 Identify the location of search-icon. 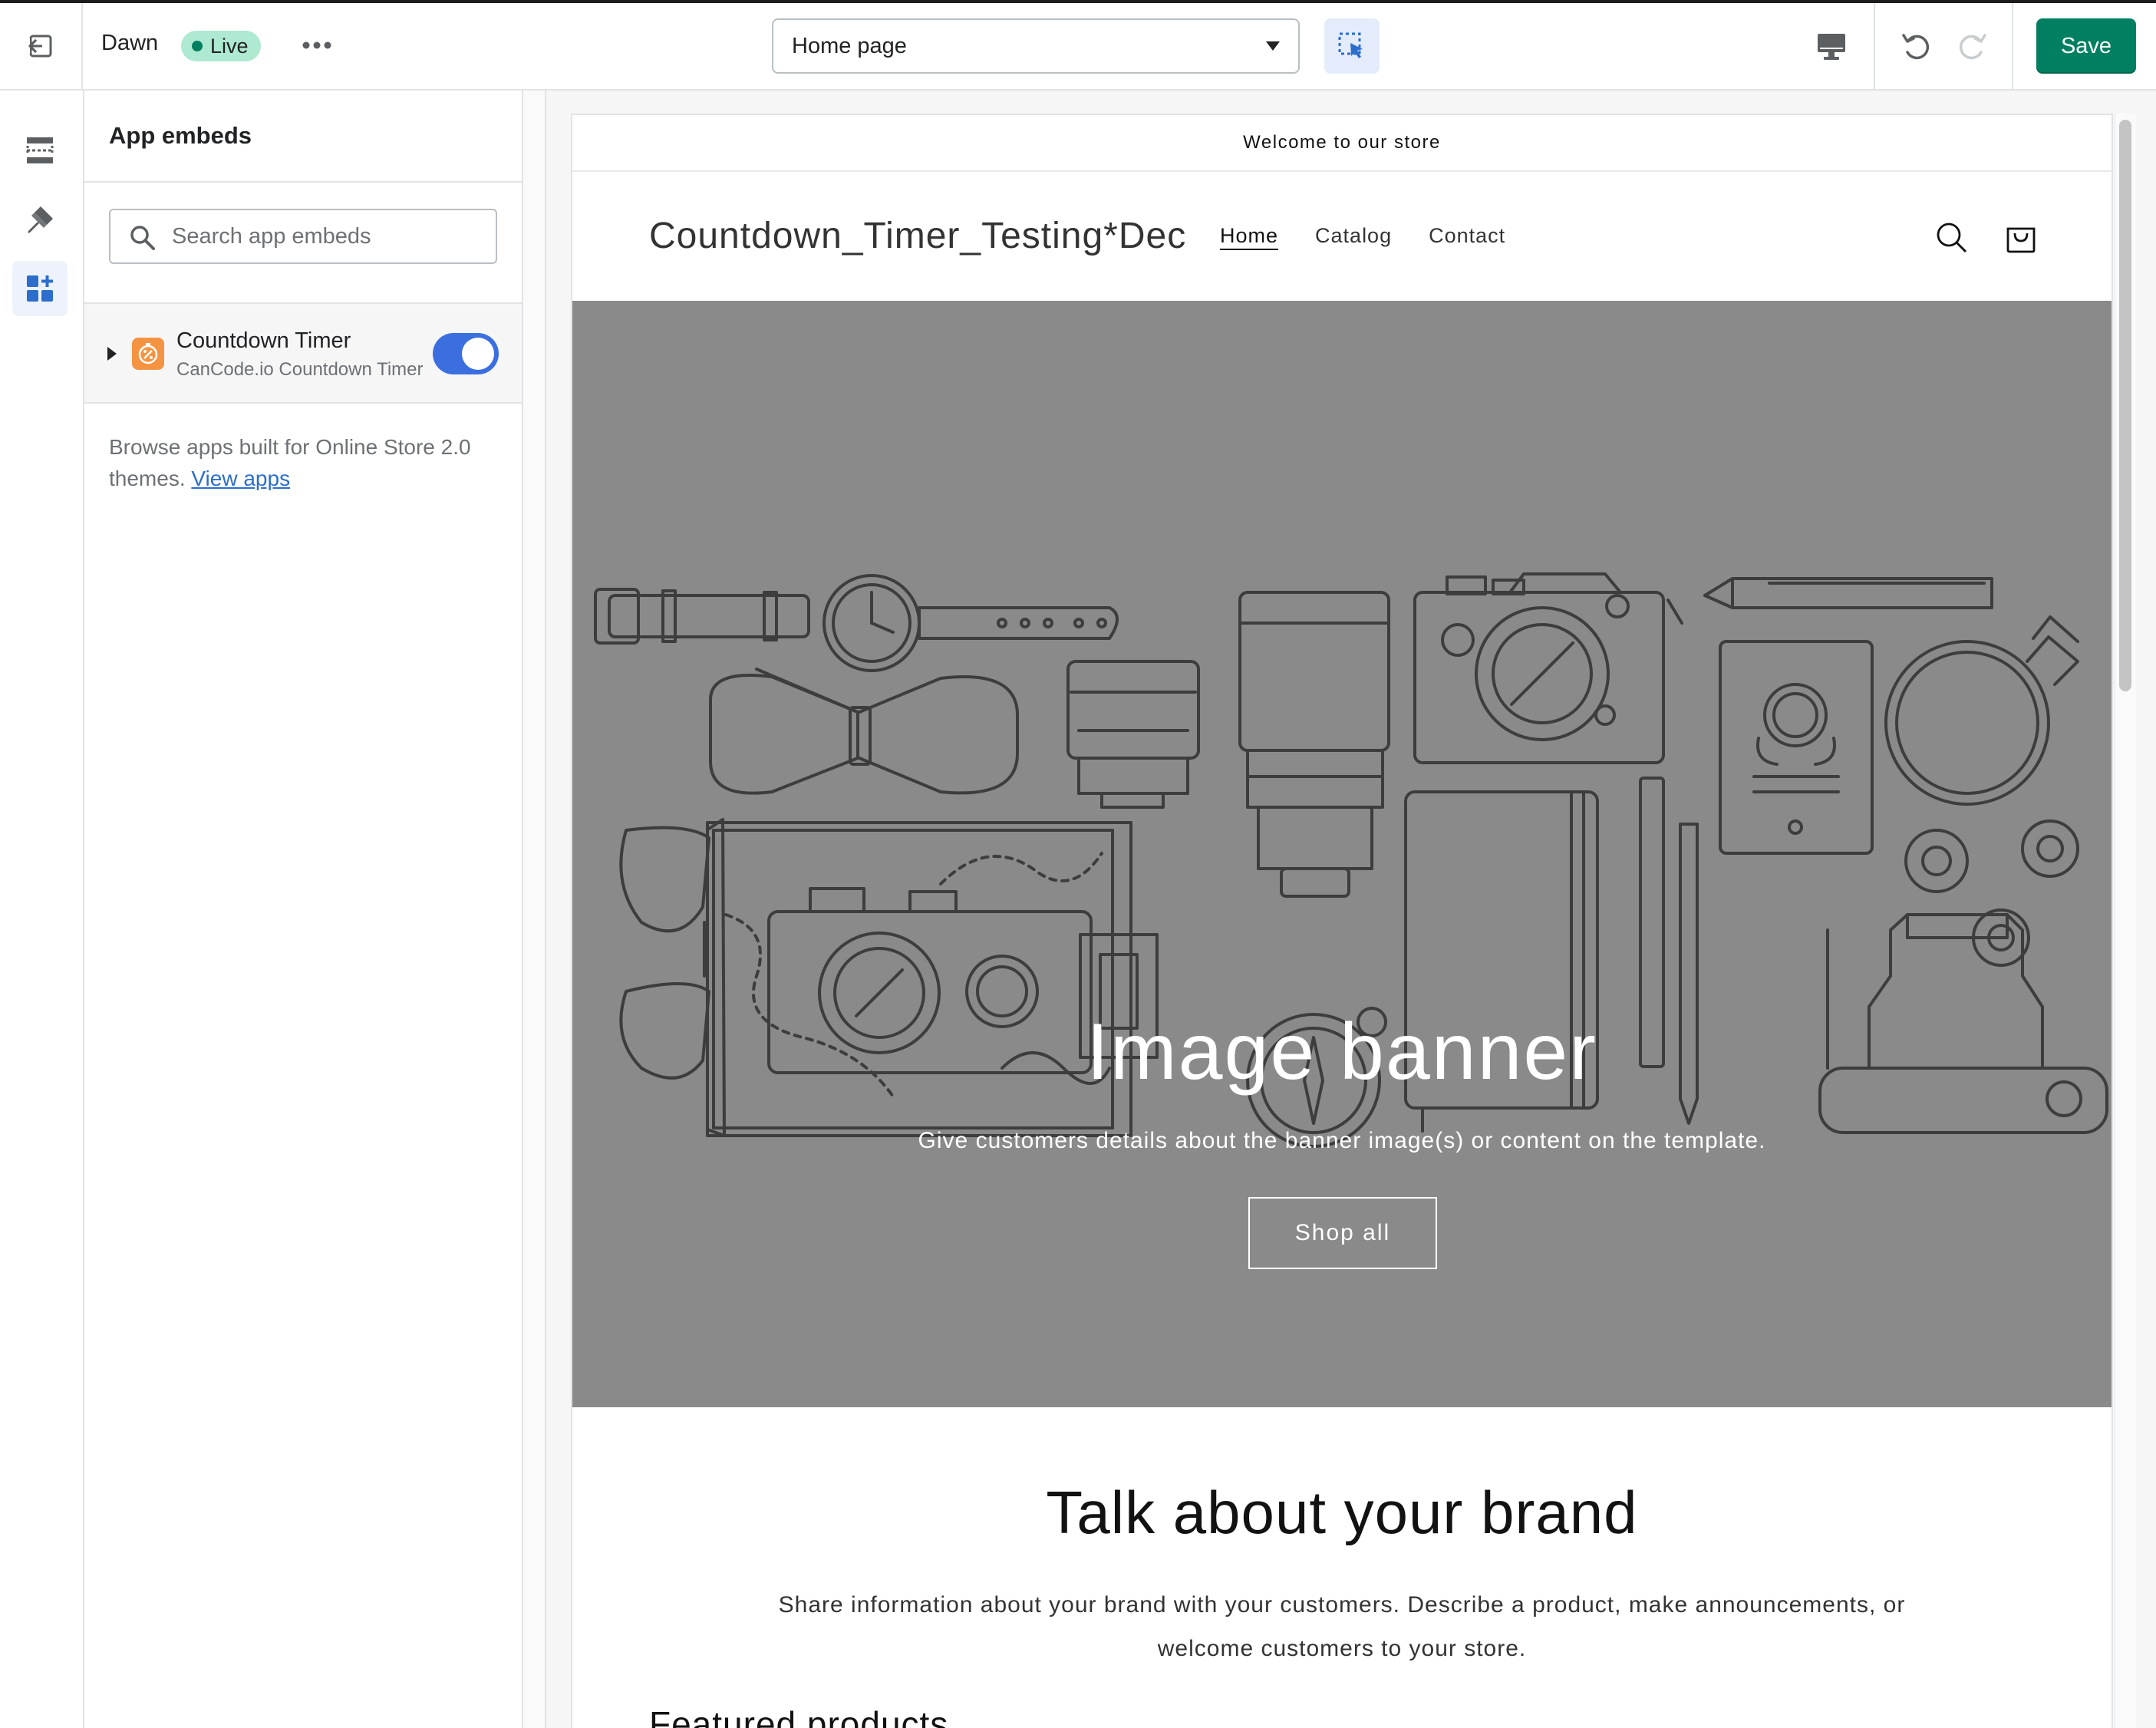
(142, 238).